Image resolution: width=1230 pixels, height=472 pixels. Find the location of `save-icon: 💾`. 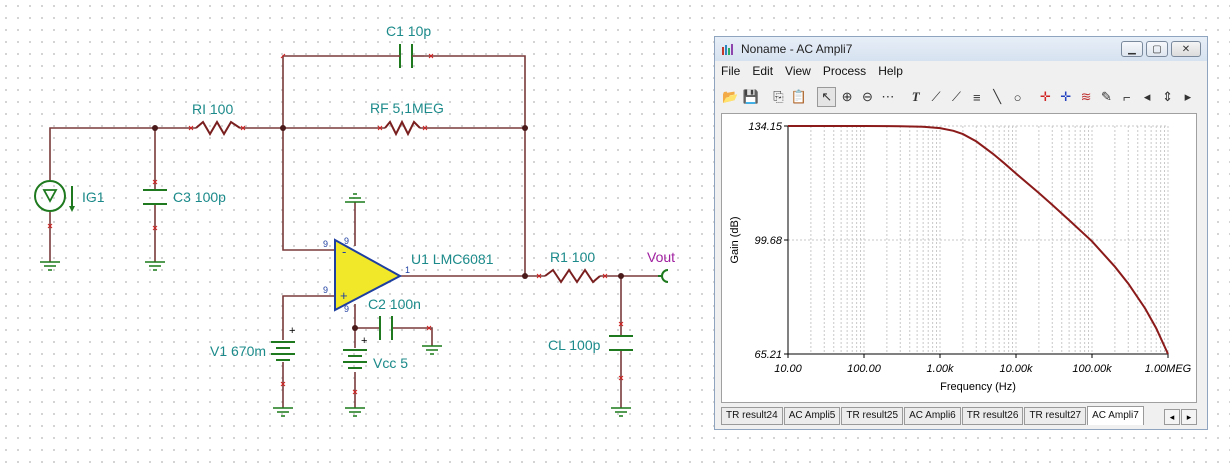

save-icon: 💾 is located at coordinates (750, 97).